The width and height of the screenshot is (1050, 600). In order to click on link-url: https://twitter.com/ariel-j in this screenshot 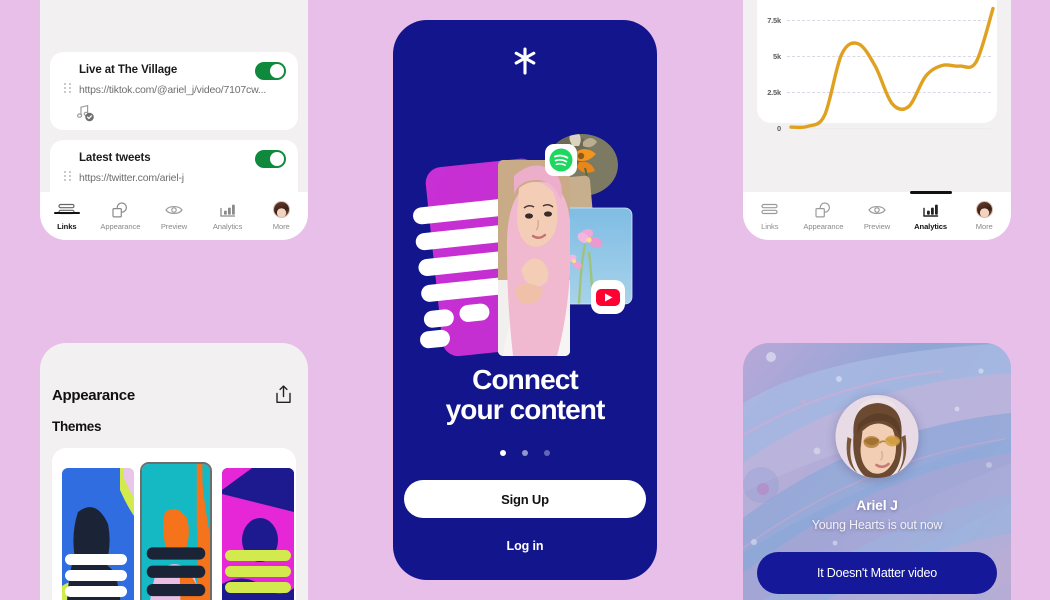, I will do `click(131, 178)`.